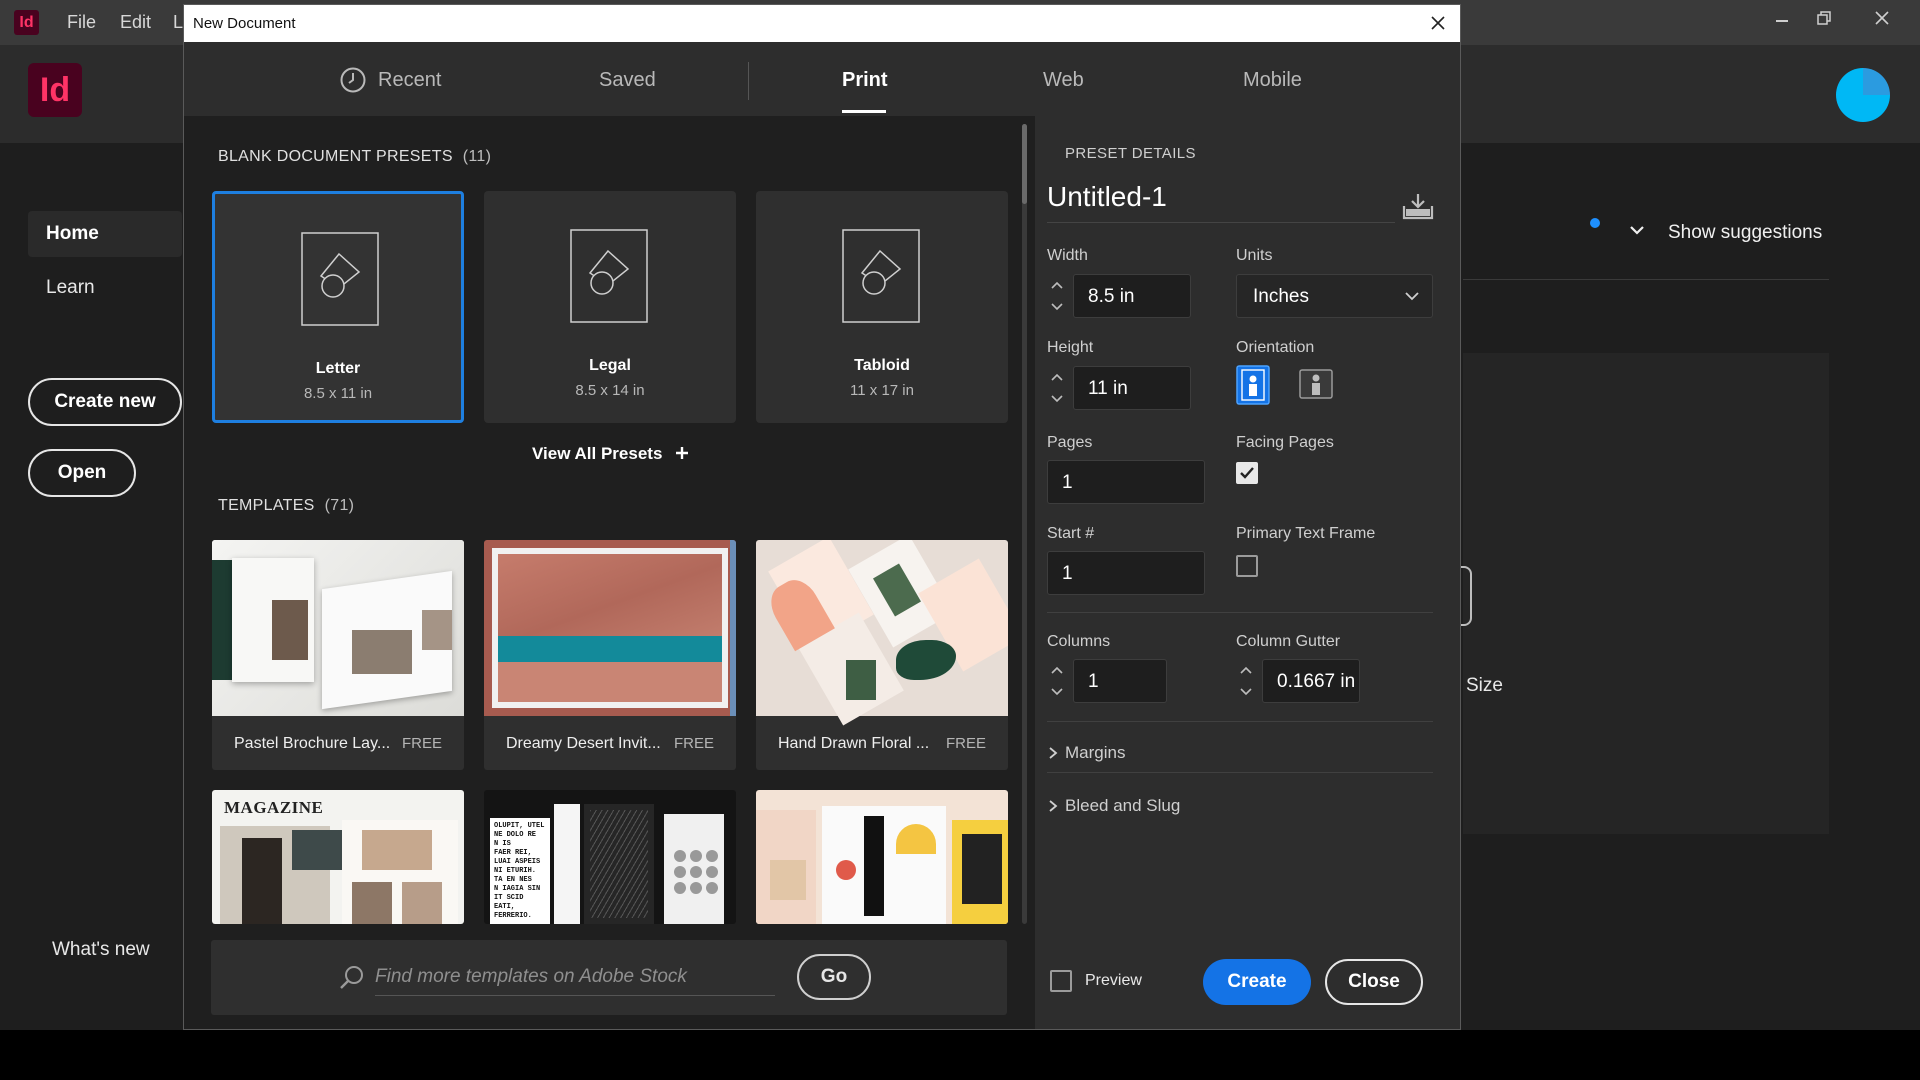 The width and height of the screenshot is (1920, 1080). What do you see at coordinates (1057, 681) in the screenshot?
I see `columns-stepper-icon` at bounding box center [1057, 681].